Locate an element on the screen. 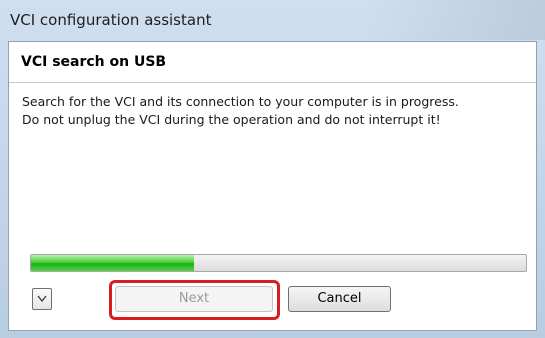 The height and width of the screenshot is (338, 545). progress-bar is located at coordinates (278, 263).